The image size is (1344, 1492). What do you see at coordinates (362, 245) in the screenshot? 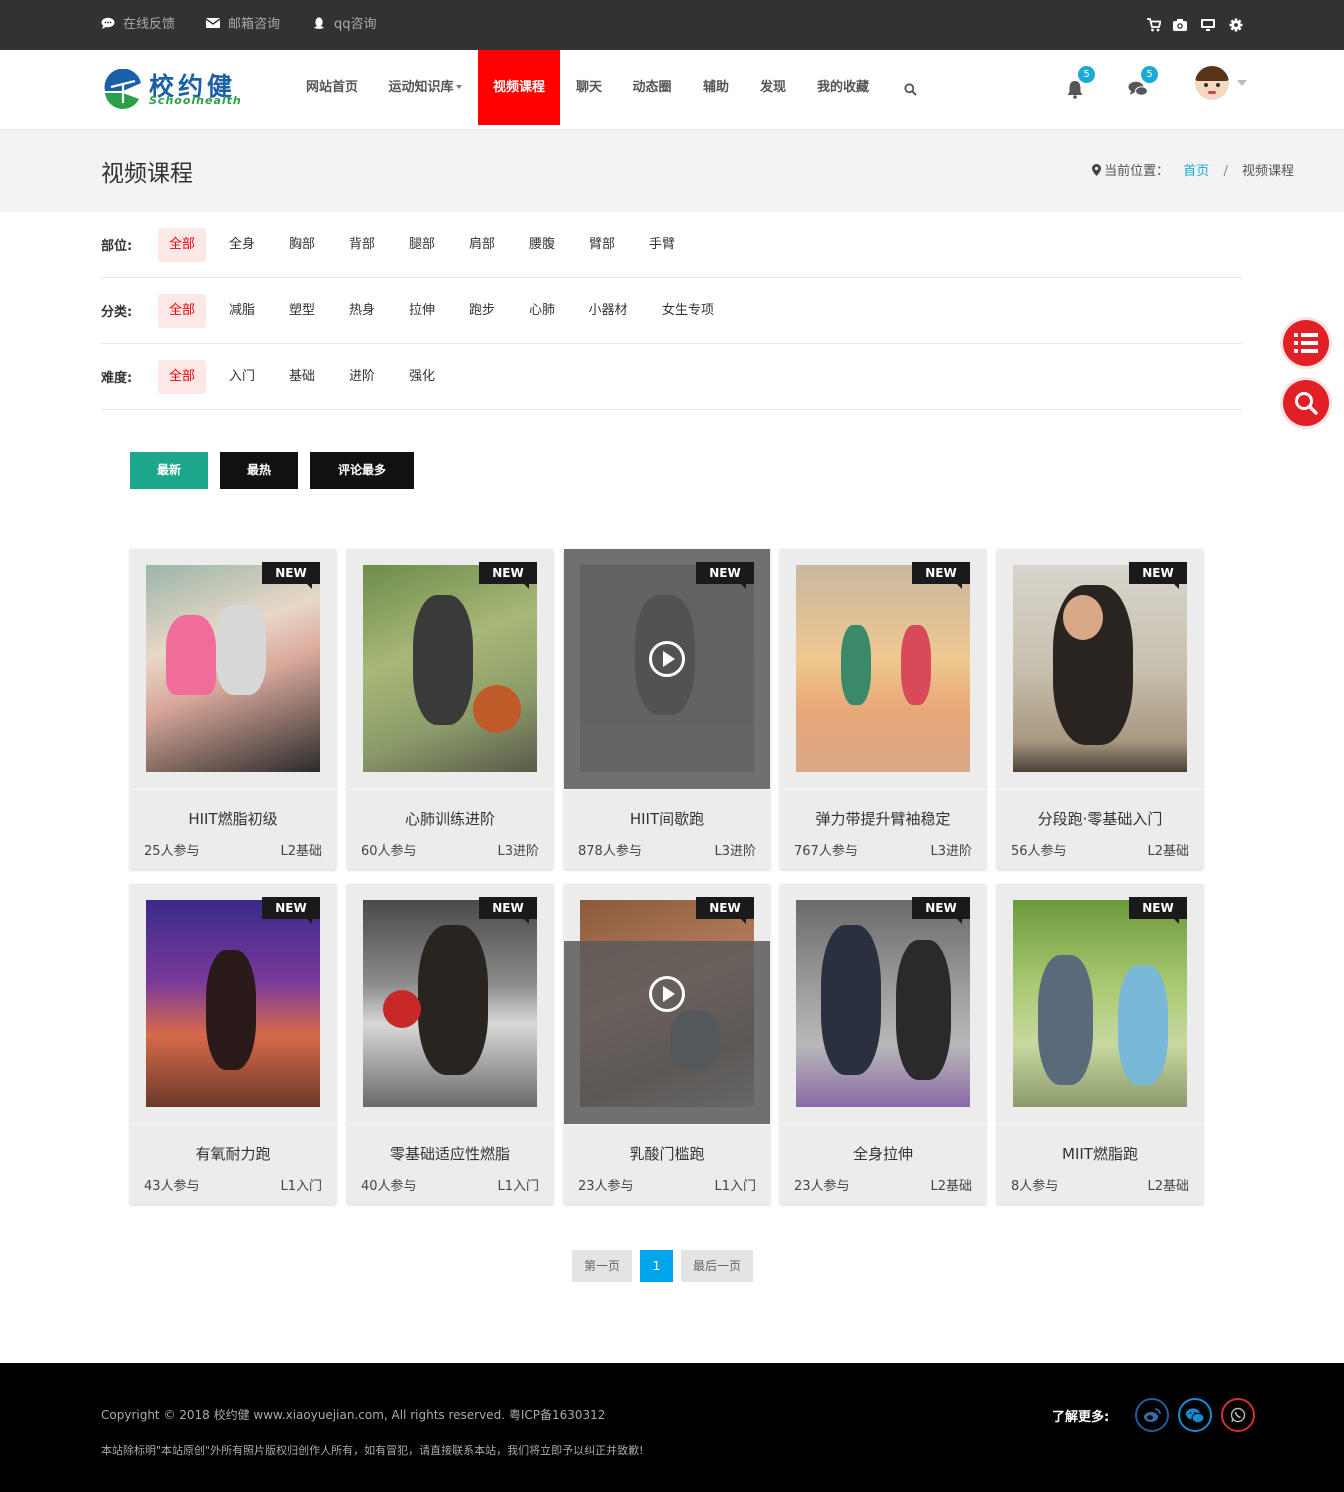
I see `filter-option: 背部` at bounding box center [362, 245].